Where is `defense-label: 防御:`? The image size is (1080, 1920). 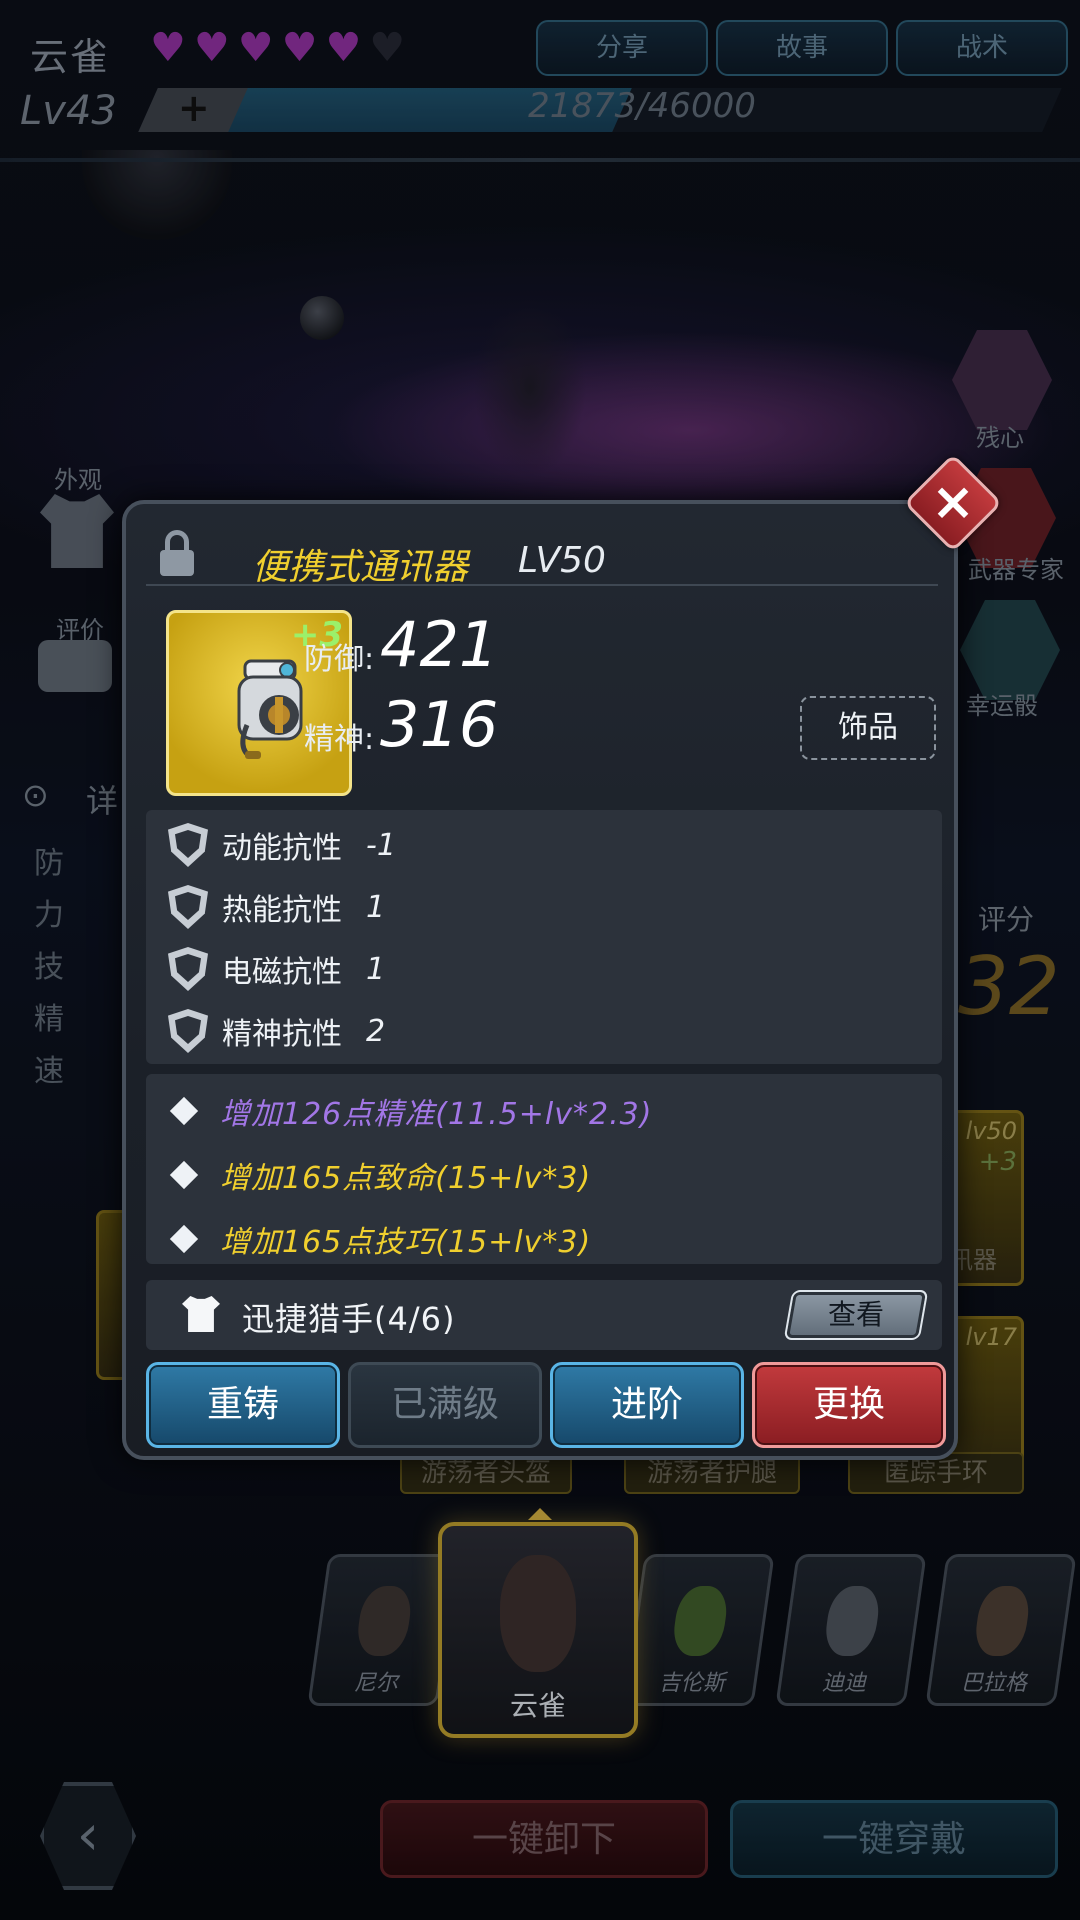
defense-label: 防御: is located at coordinates (339, 659).